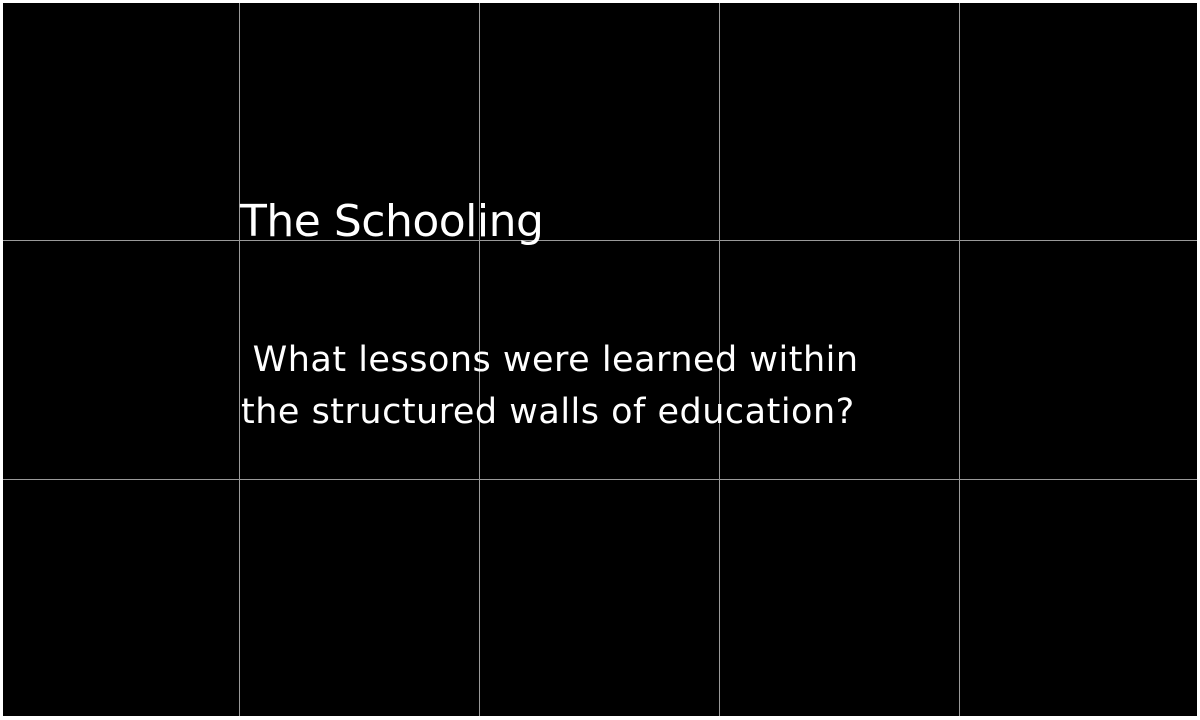  What do you see at coordinates (548, 412) in the screenshot?
I see `question-line: the structured walls of education?` at bounding box center [548, 412].